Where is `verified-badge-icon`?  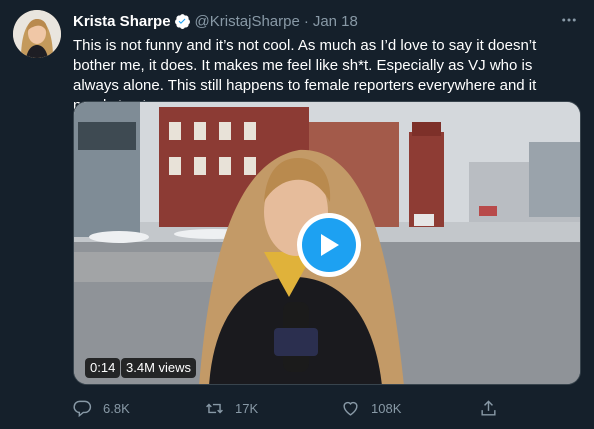
verified-badge-icon is located at coordinates (182, 21).